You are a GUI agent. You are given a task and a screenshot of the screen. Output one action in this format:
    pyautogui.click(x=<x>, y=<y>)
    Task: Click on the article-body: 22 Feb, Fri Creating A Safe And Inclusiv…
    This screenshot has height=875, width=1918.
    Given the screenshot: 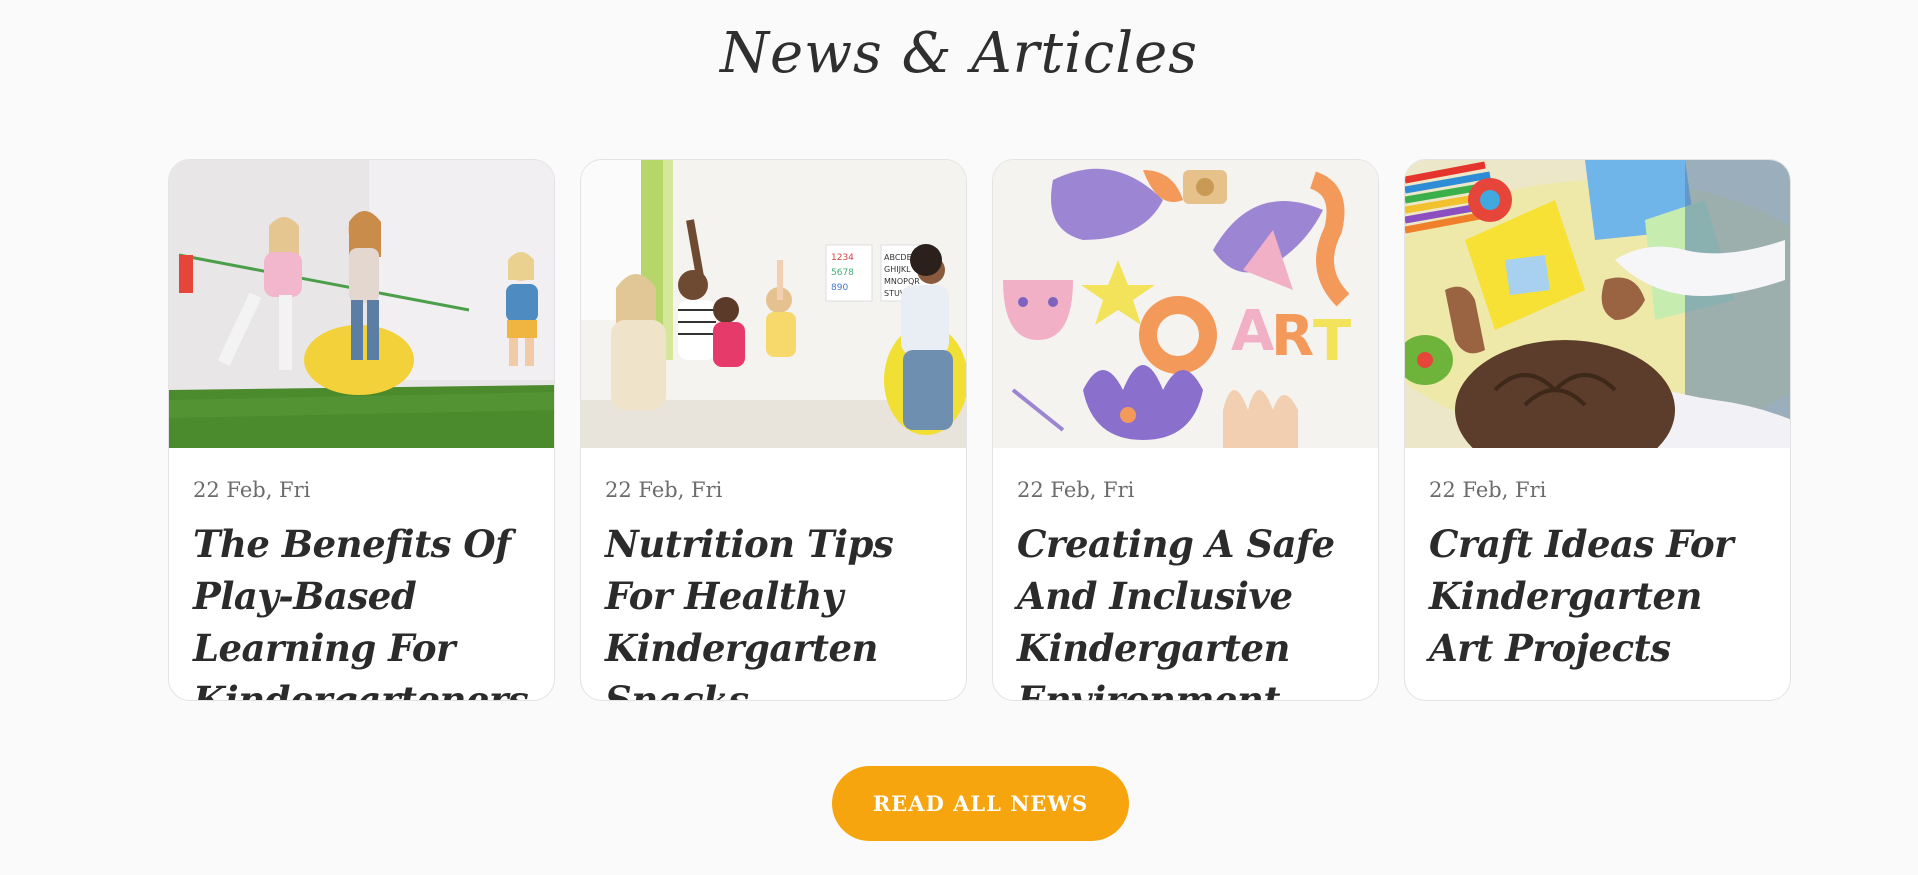 What is the action you would take?
    pyautogui.click(x=1185, y=574)
    